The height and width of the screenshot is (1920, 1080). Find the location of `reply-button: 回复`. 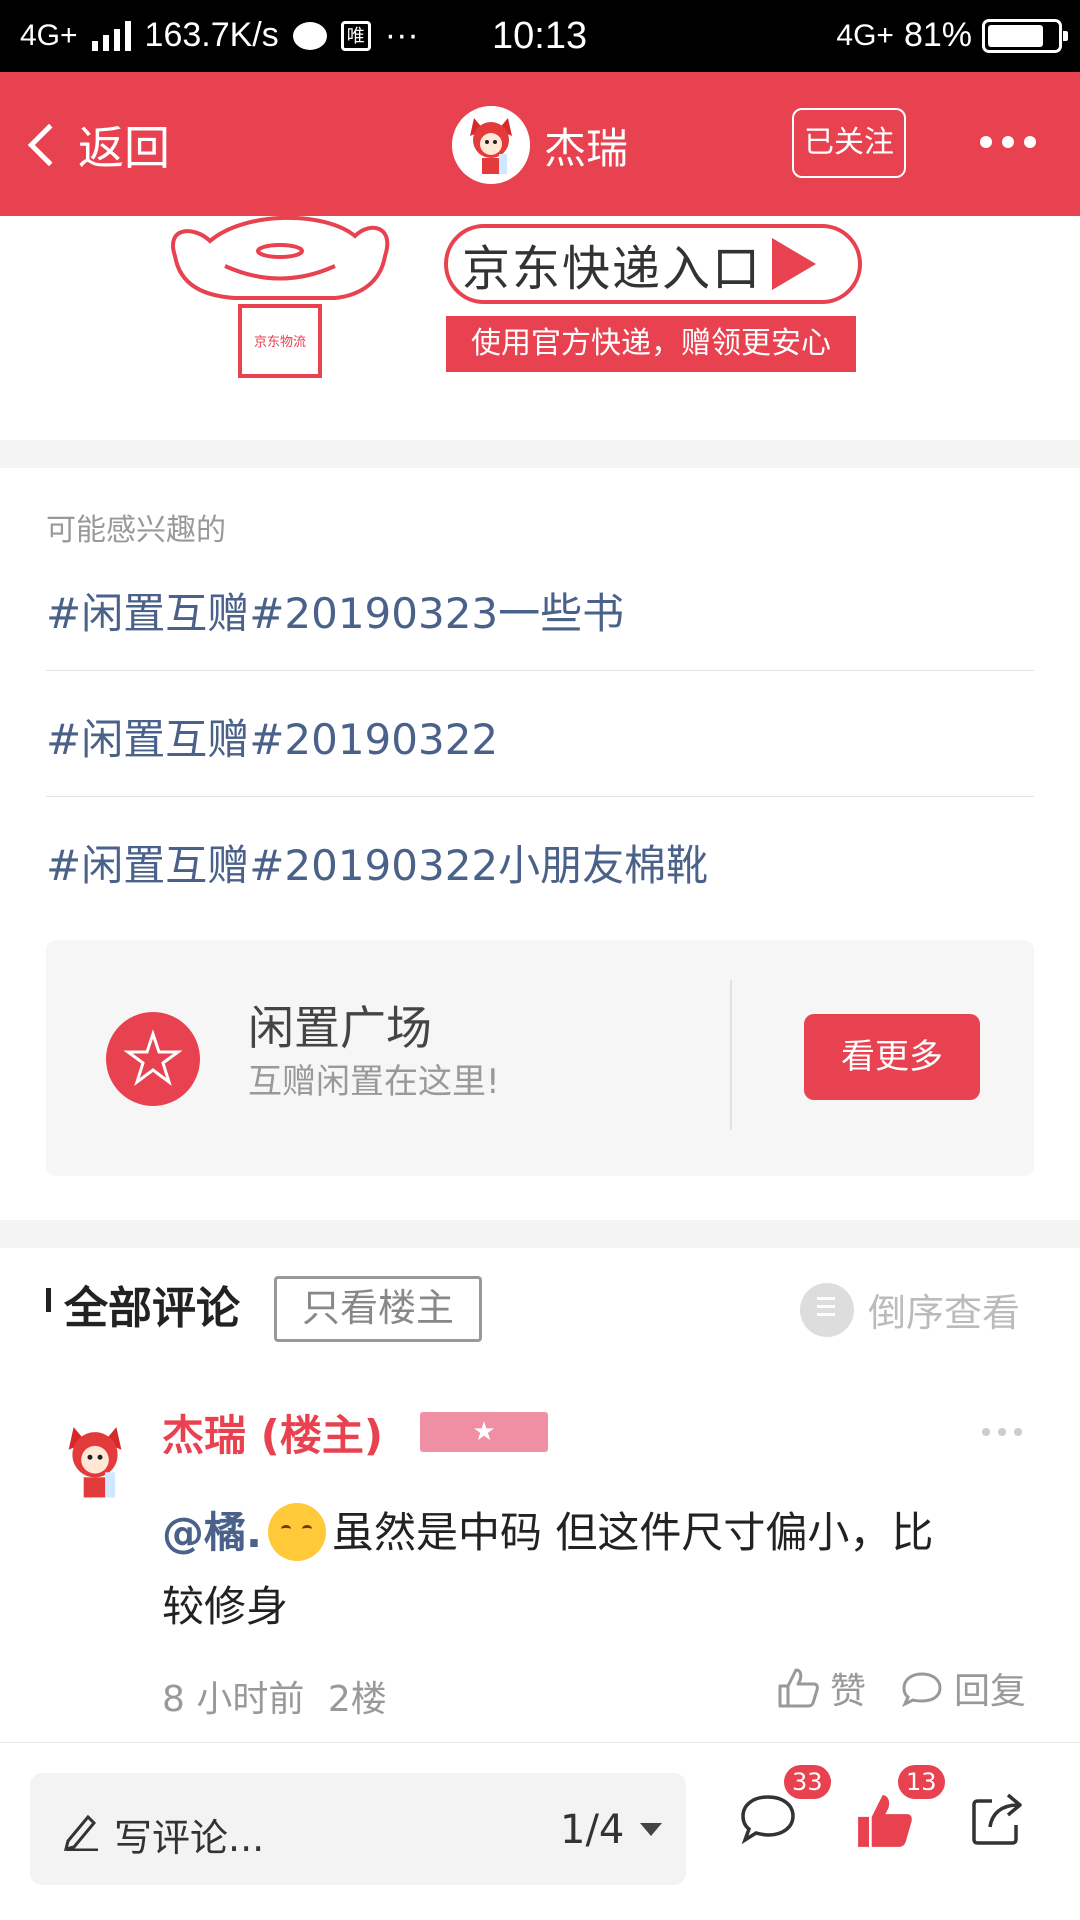

reply-button: 回复 is located at coordinates (963, 1688).